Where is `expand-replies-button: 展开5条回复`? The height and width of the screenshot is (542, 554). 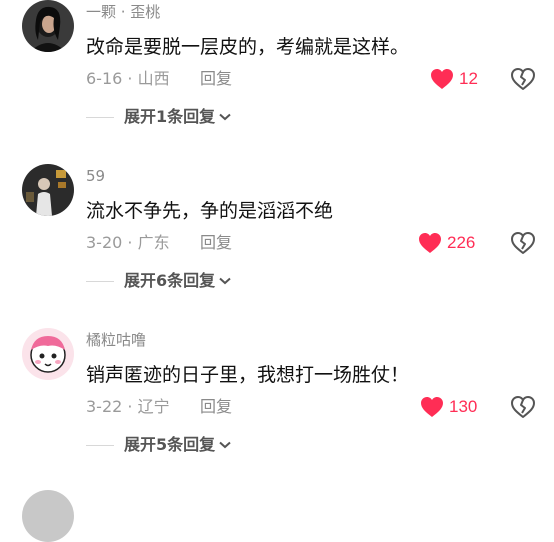 expand-replies-button: 展开5条回复 is located at coordinates (158, 445).